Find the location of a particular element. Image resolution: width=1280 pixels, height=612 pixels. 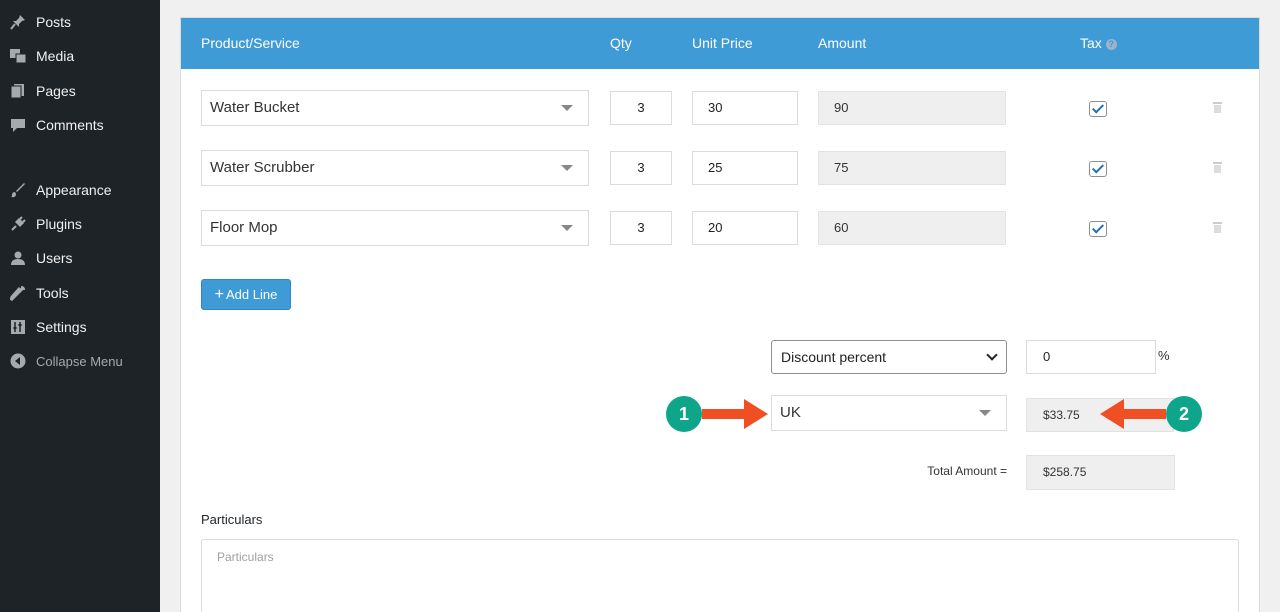

brush-icon is located at coordinates (18, 190).